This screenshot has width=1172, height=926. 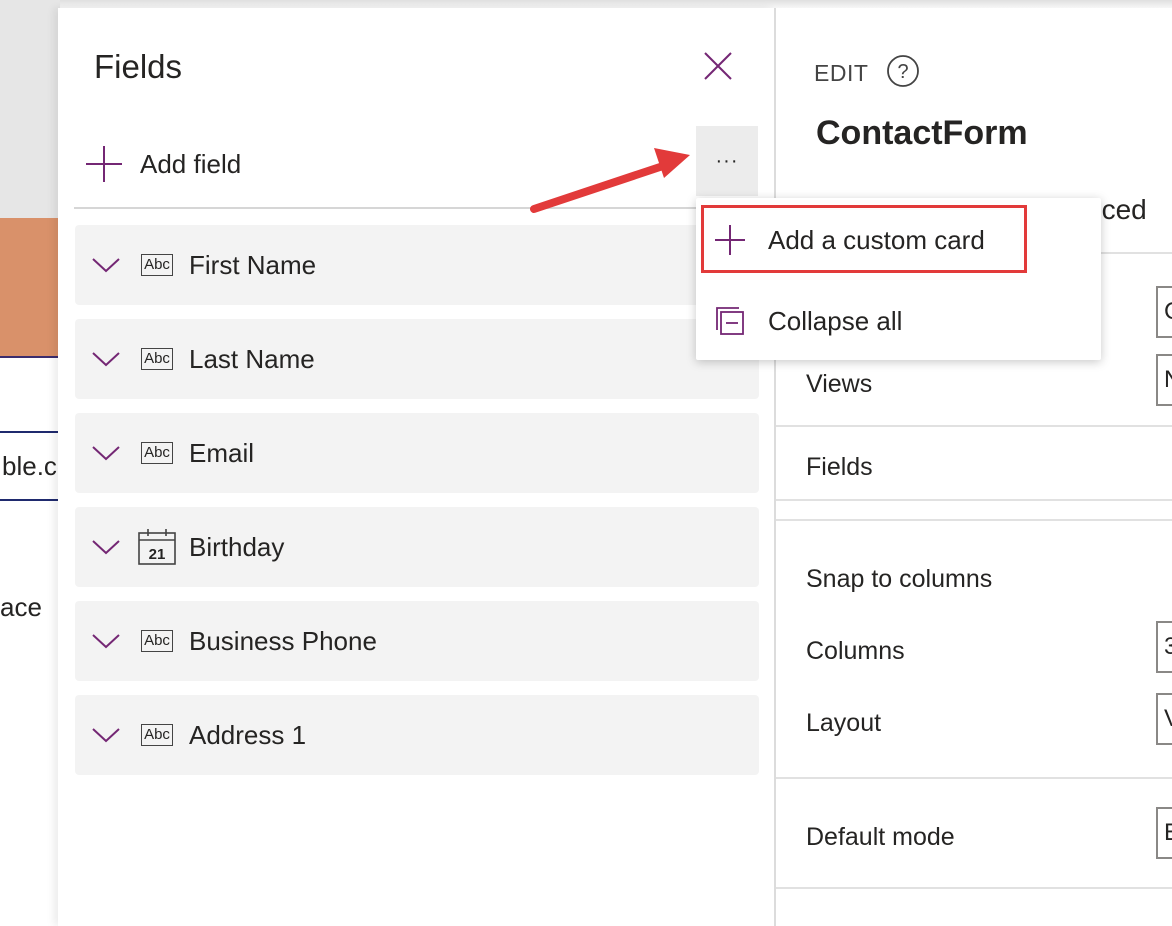 I want to click on field-row-email: Abc Email, so click(x=417, y=453).